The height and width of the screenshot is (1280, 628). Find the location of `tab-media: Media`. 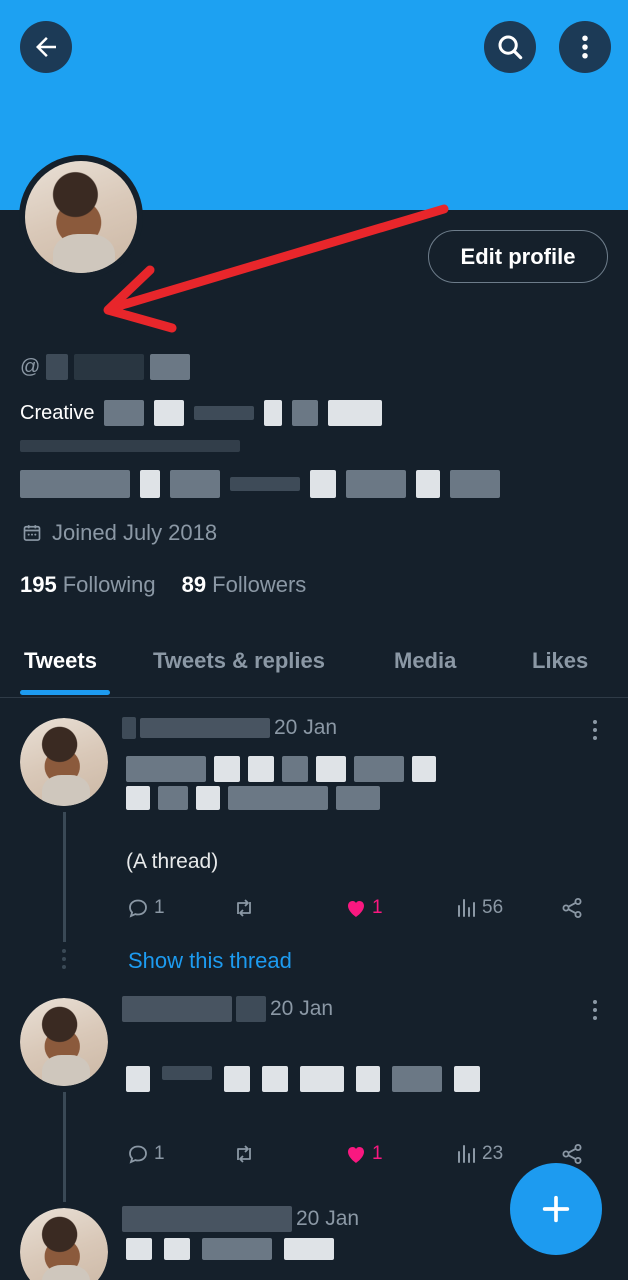

tab-media: Media is located at coordinates (425, 661).